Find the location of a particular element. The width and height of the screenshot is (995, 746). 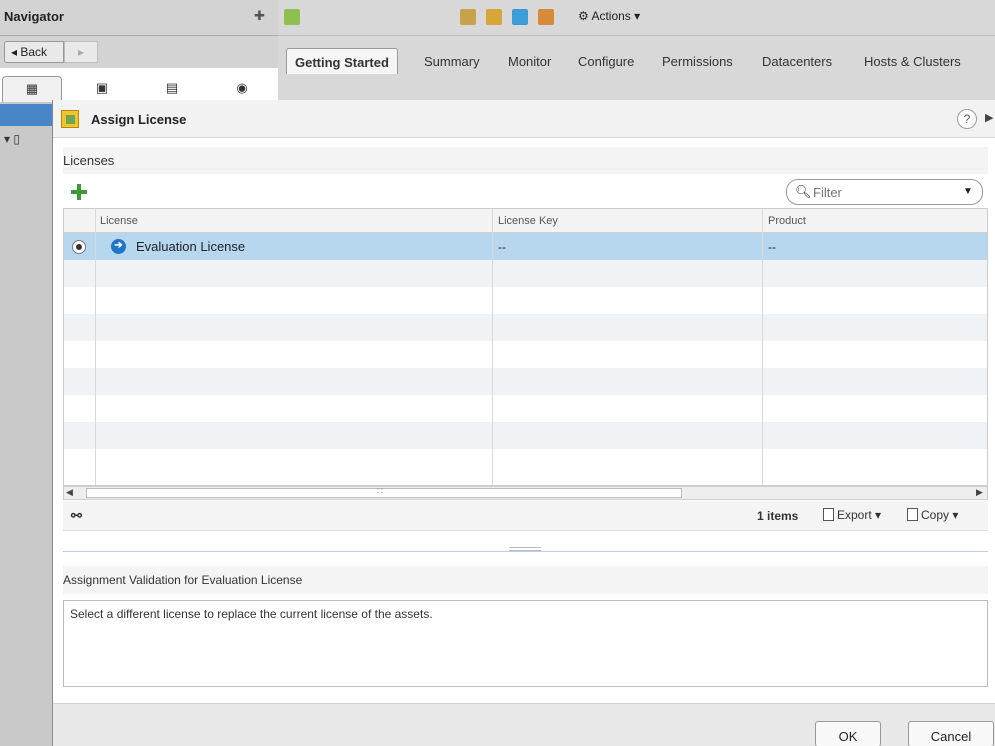

table-row: ➔ Evaluation License -- -- is located at coordinates (525, 246).